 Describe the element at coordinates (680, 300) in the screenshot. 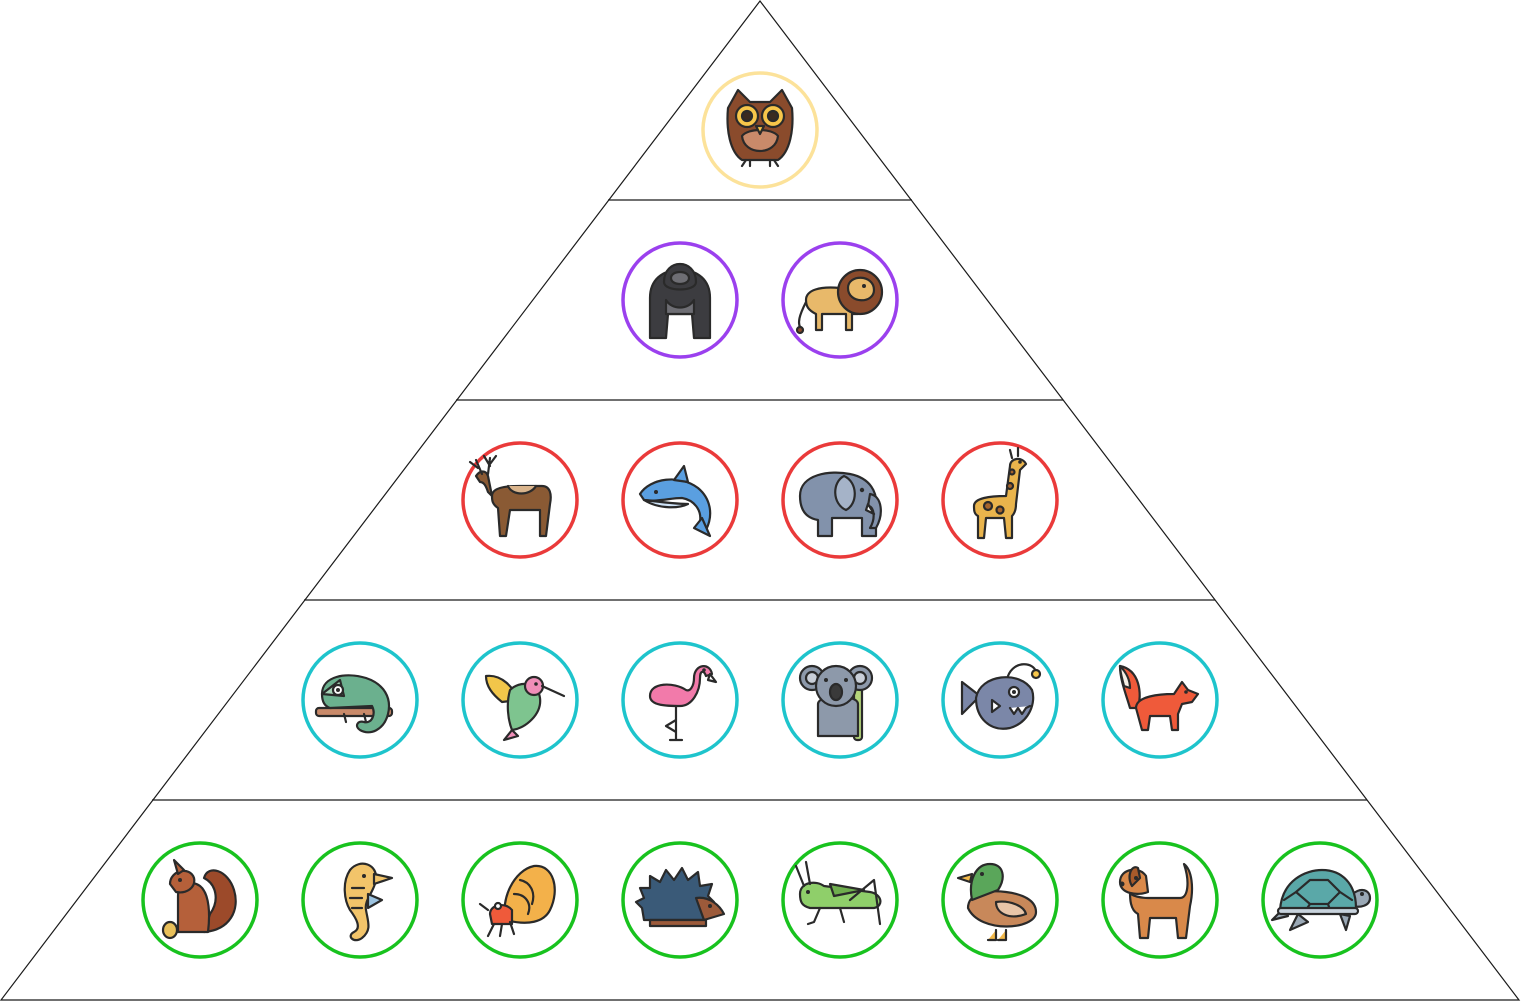

I see `badge-gorilla` at that location.